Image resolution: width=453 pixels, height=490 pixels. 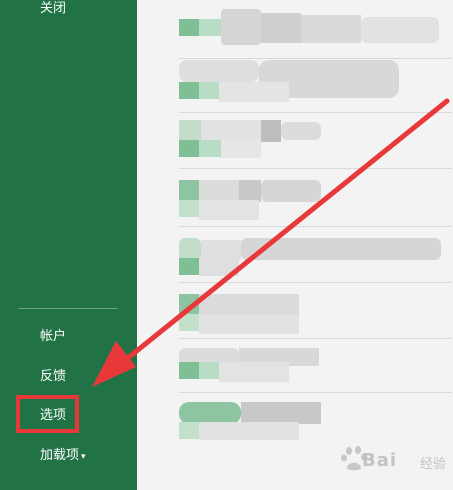 I want to click on watermark: Bai 经验, so click(x=393, y=460).